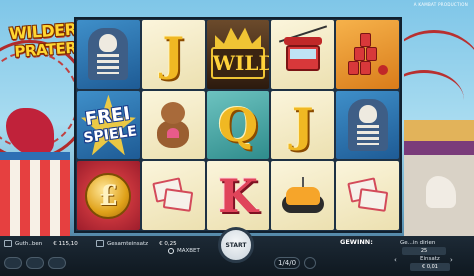 The width and height of the screenshot is (474, 276). I want to click on reel-3-row-2: Q, so click(238, 125).